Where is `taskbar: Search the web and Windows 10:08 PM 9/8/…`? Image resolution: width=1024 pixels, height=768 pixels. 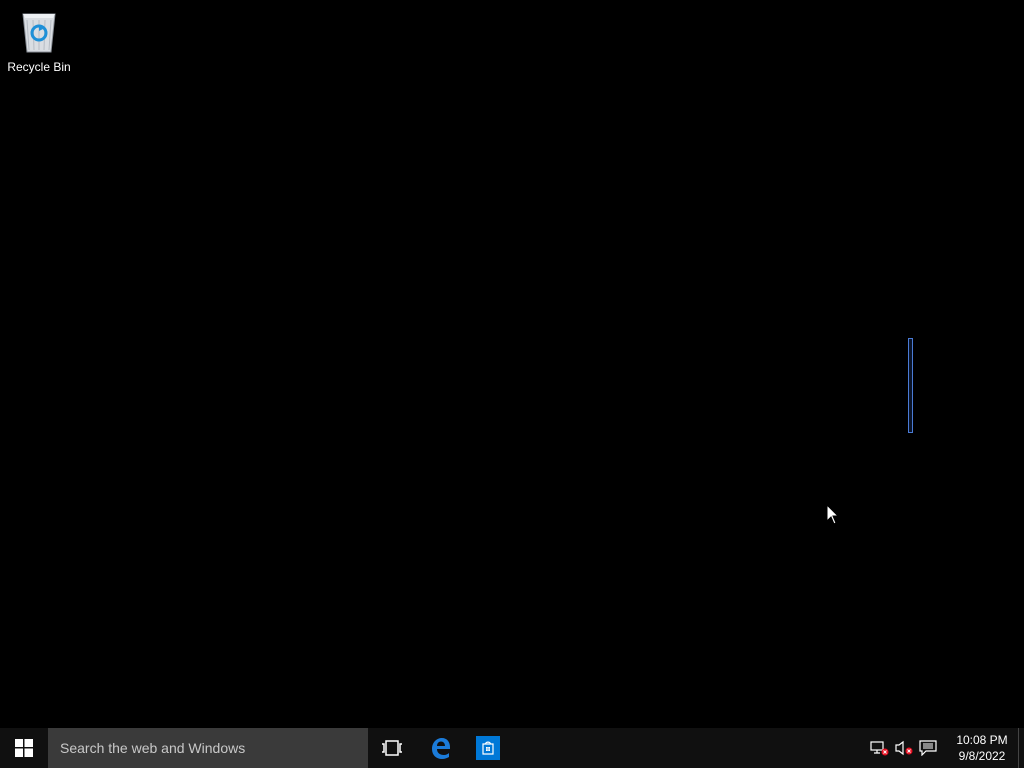
taskbar: Search the web and Windows 10:08 PM 9/8/… is located at coordinates (512, 748).